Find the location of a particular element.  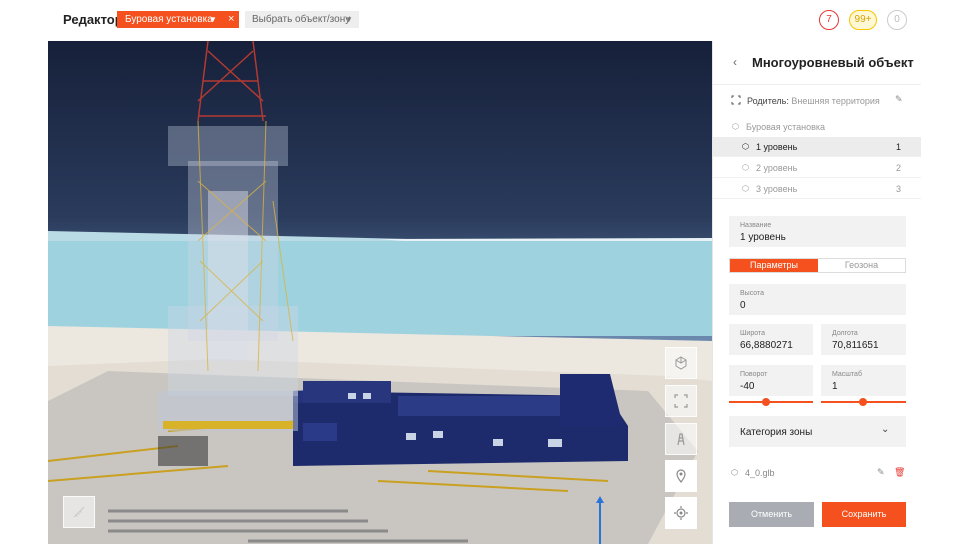

name-field: Название 1 уровень is located at coordinates (817, 231).